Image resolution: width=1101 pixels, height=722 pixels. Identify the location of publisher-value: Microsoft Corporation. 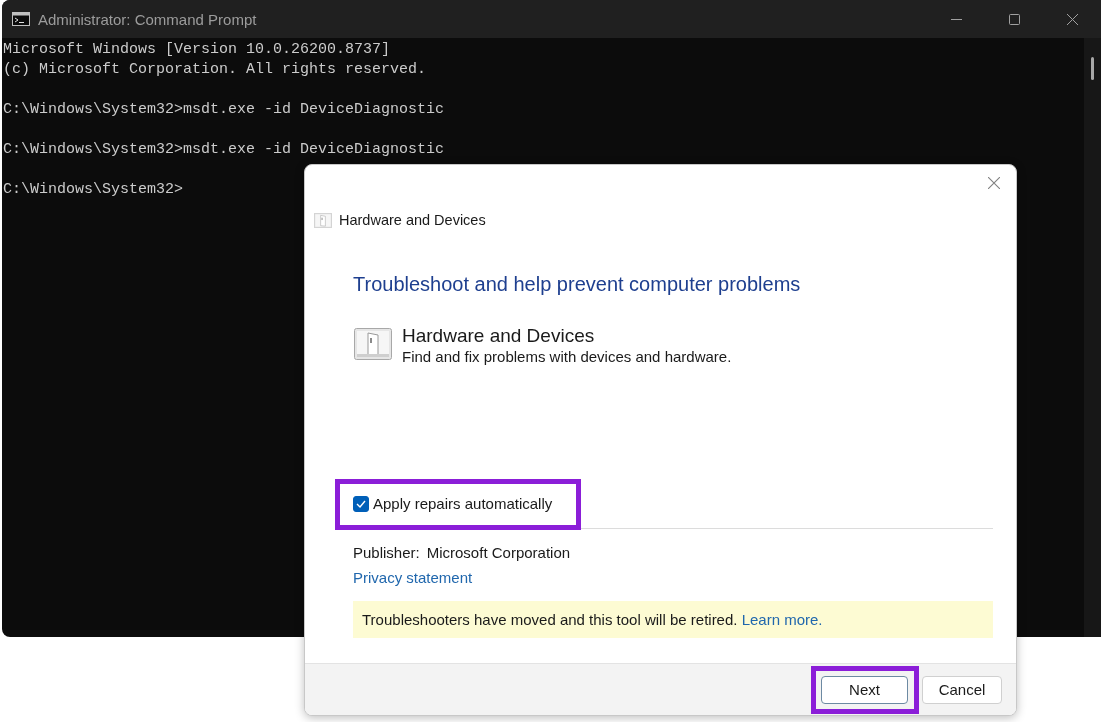
(498, 552).